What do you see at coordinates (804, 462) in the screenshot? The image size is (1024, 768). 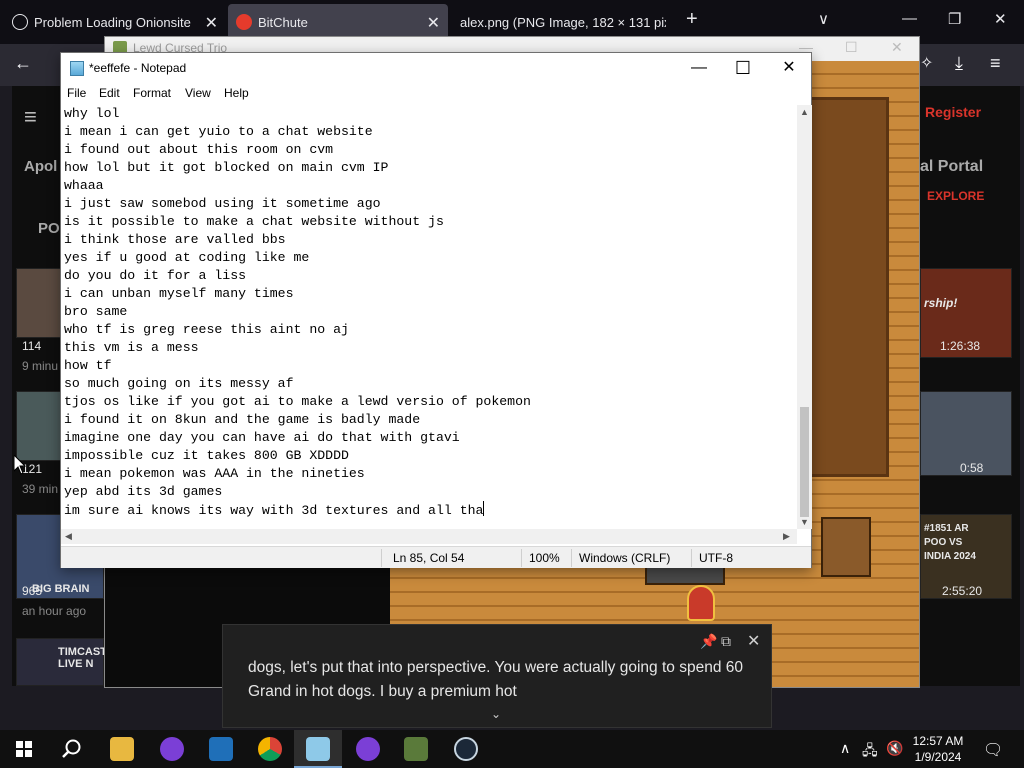 I see `scrollbar-thumb` at bounding box center [804, 462].